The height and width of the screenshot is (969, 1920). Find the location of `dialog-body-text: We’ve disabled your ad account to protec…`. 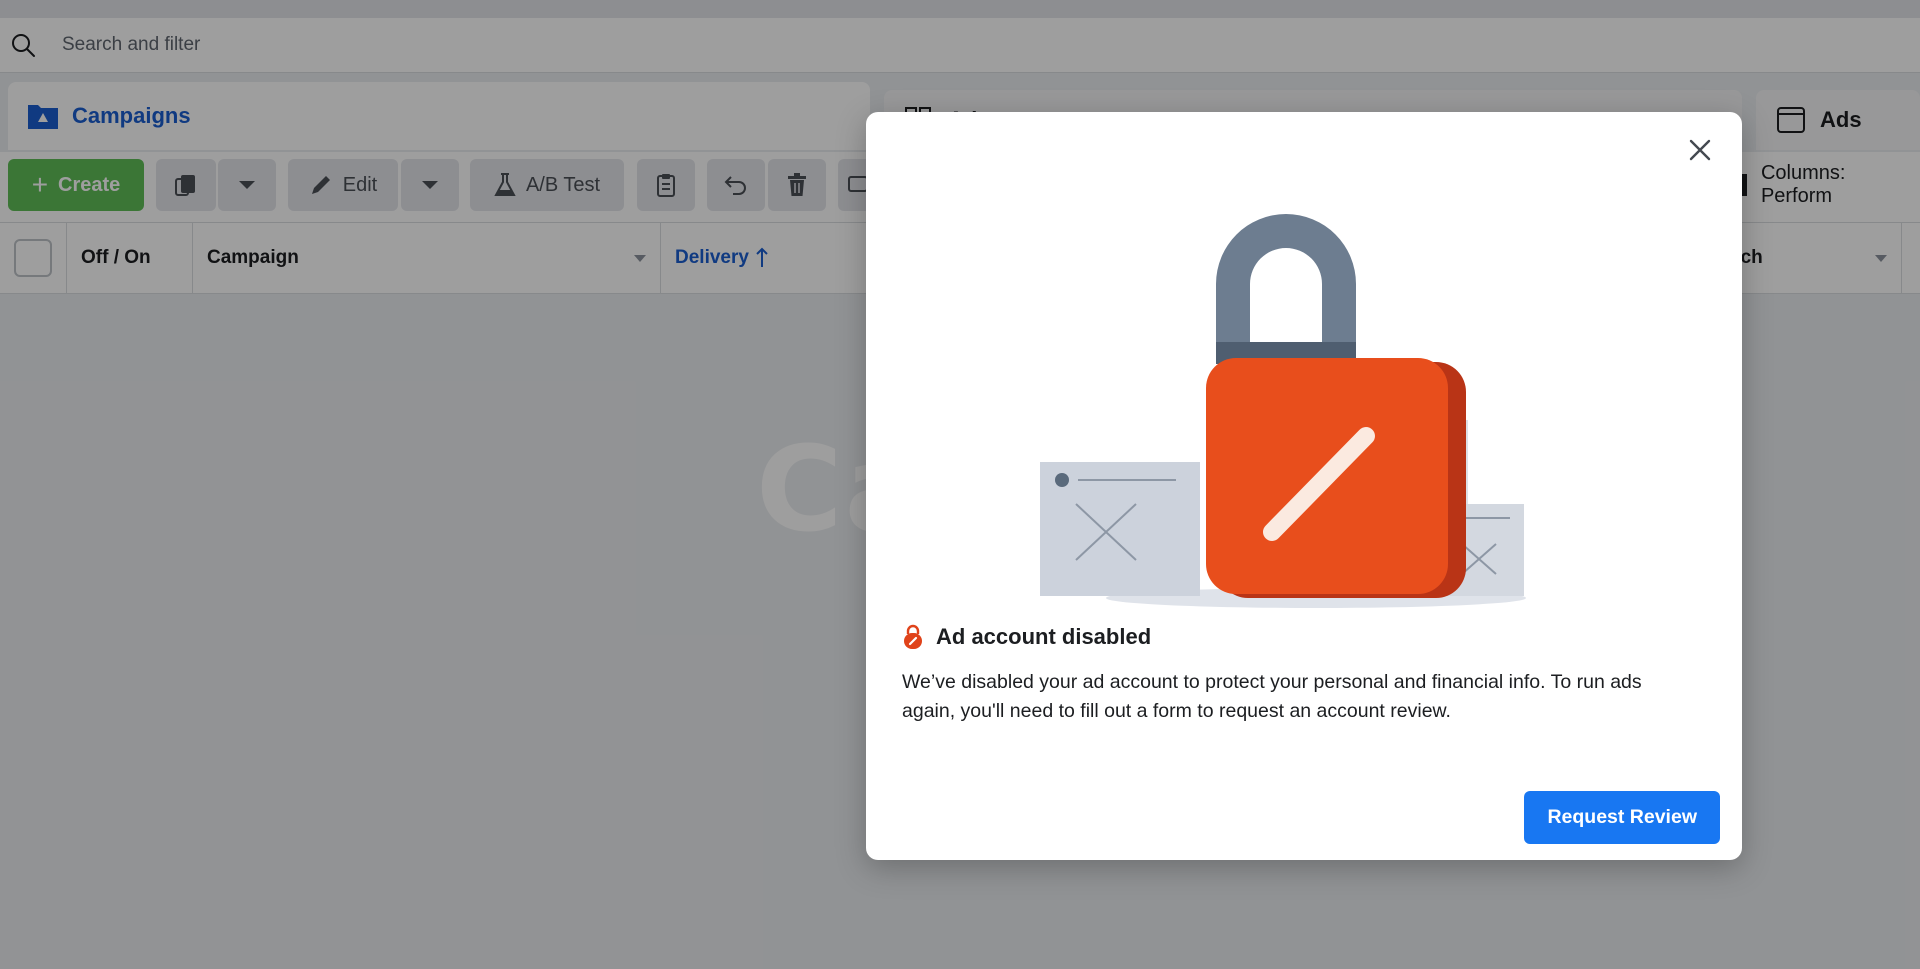

dialog-body-text: We’ve disabled your ad account to protec… is located at coordinates (1272, 696).